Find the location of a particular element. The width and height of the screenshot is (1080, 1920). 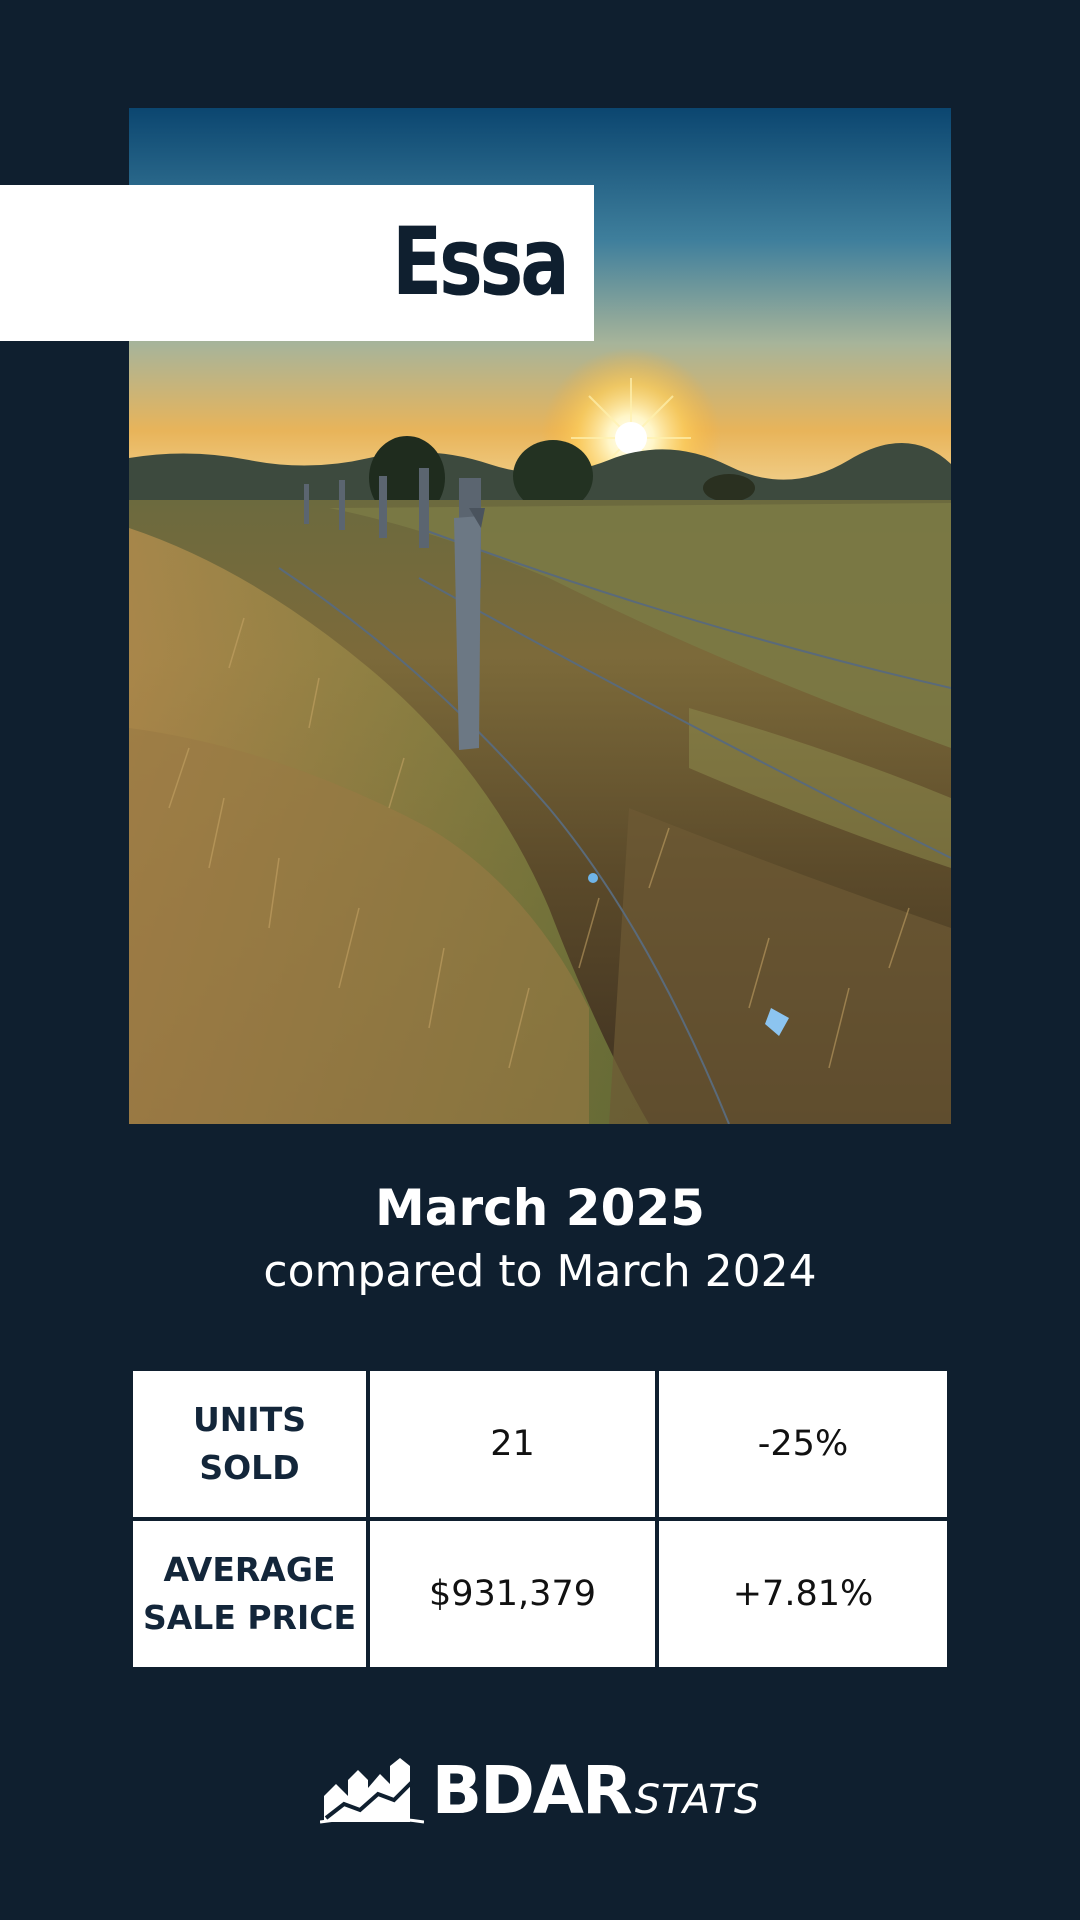

title-banner: Essa is located at coordinates (297, 263).